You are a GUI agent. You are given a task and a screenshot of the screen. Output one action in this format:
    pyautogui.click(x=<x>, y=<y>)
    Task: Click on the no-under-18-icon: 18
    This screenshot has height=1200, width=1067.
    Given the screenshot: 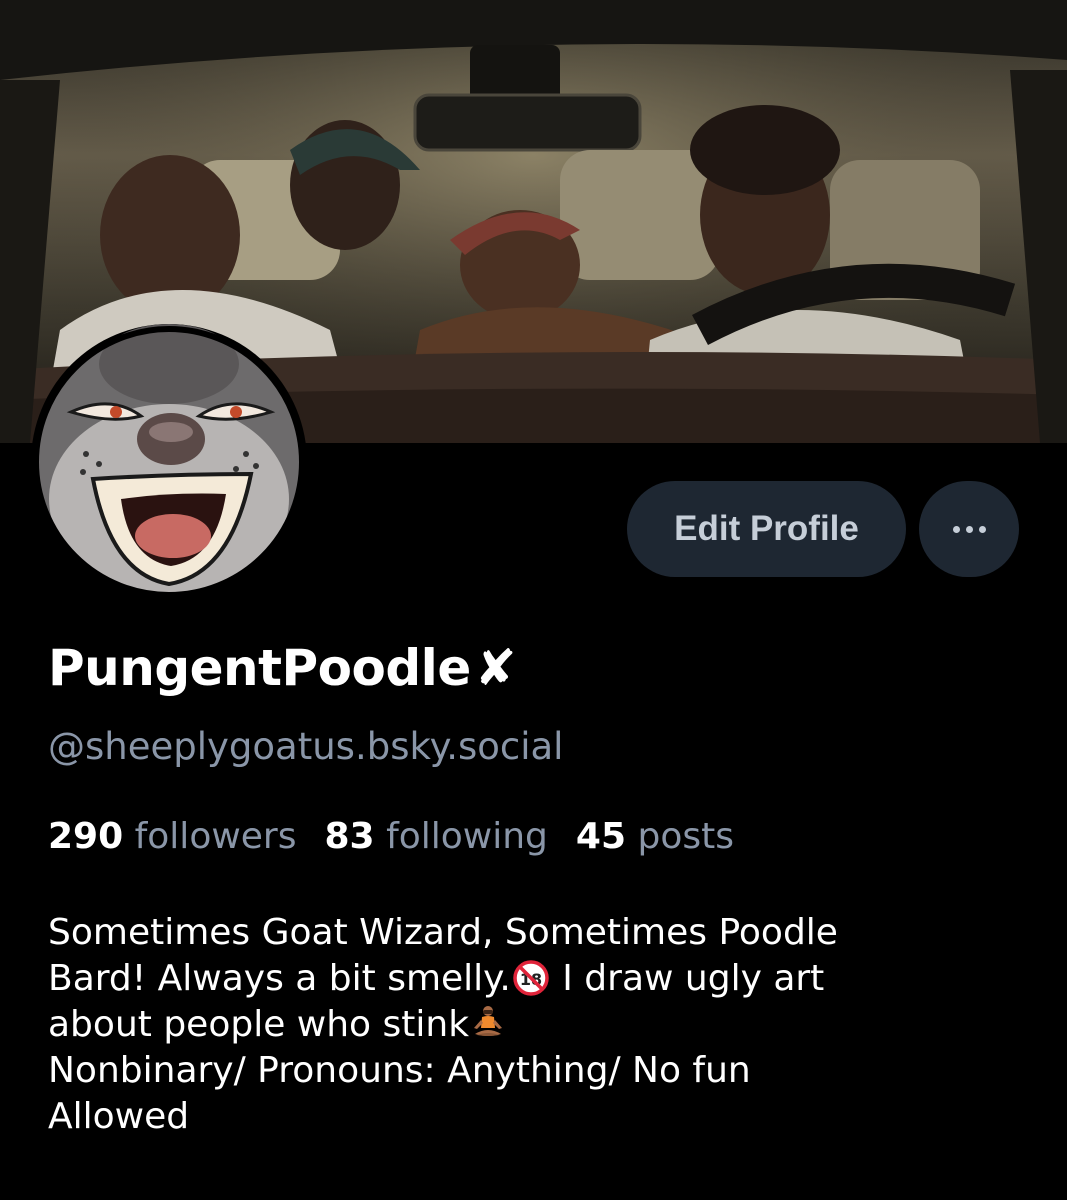 What is the action you would take?
    pyautogui.click(x=531, y=978)
    